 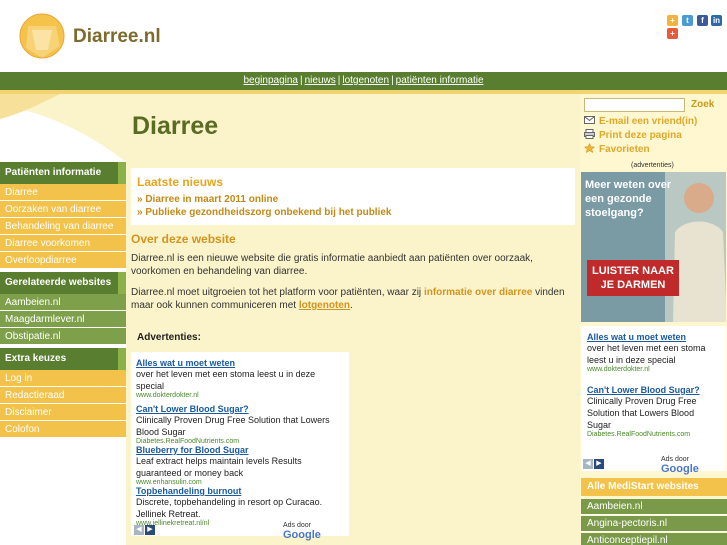 I want to click on ads-label: Advertenties:, so click(x=169, y=337).